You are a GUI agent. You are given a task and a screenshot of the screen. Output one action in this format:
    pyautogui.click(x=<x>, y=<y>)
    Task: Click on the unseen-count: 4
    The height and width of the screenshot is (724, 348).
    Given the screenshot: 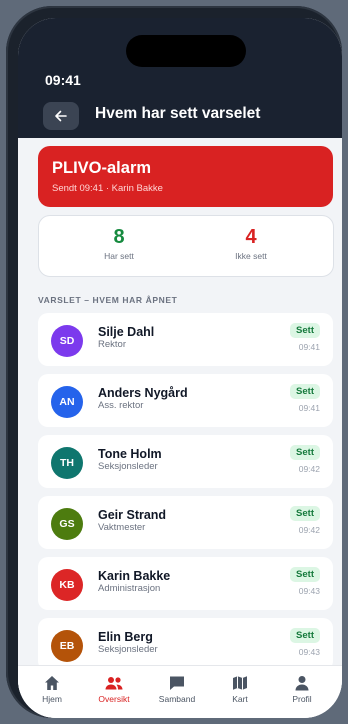 What is the action you would take?
    pyautogui.click(x=251, y=237)
    